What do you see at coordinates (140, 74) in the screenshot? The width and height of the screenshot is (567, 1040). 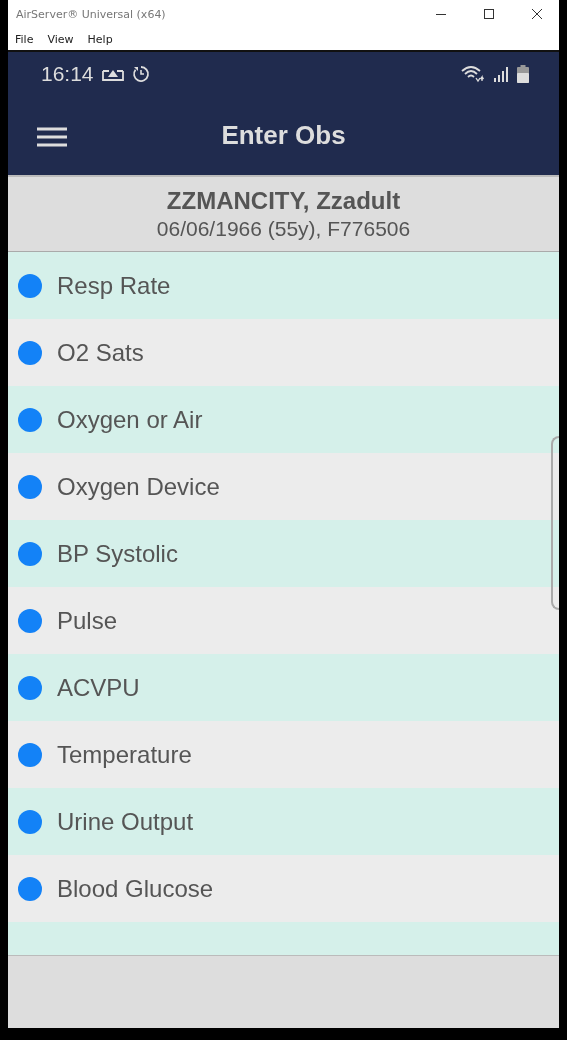 I see `timer-icon` at bounding box center [140, 74].